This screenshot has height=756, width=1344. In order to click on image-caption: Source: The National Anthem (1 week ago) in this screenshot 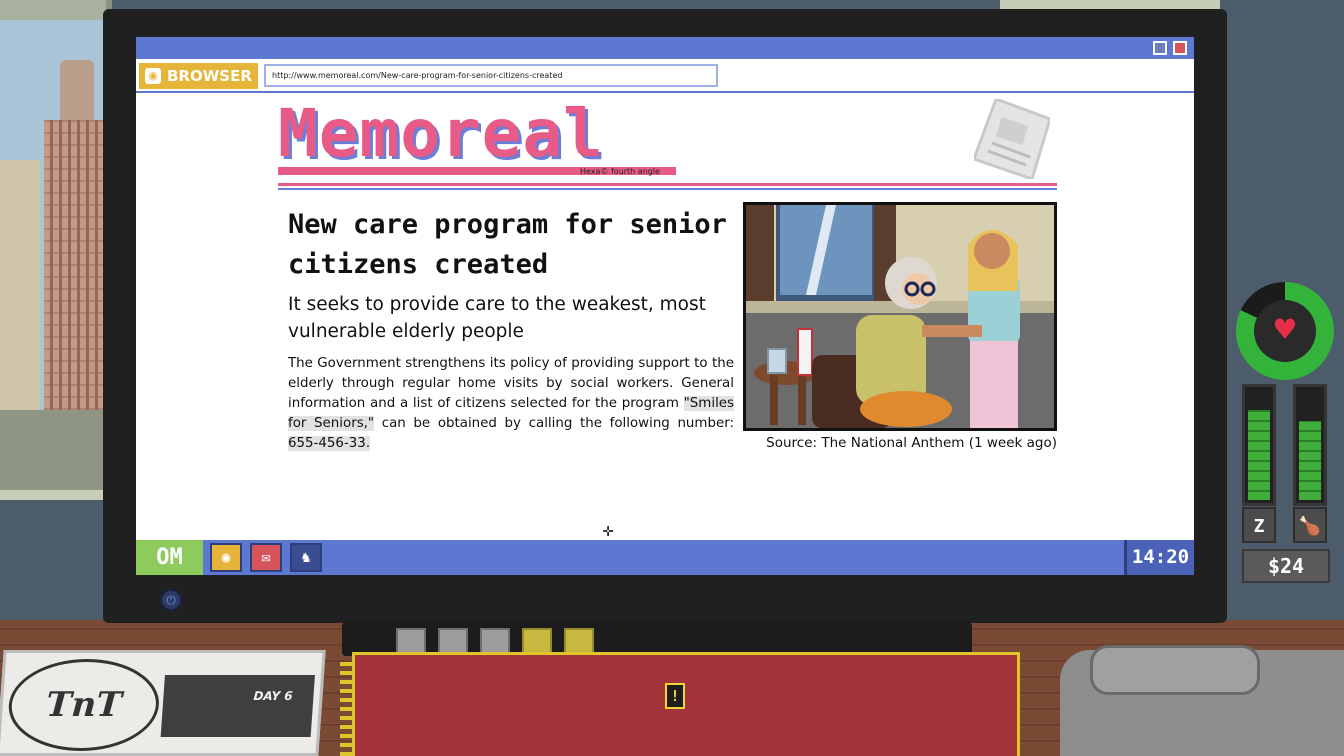, I will do `click(911, 443)`.